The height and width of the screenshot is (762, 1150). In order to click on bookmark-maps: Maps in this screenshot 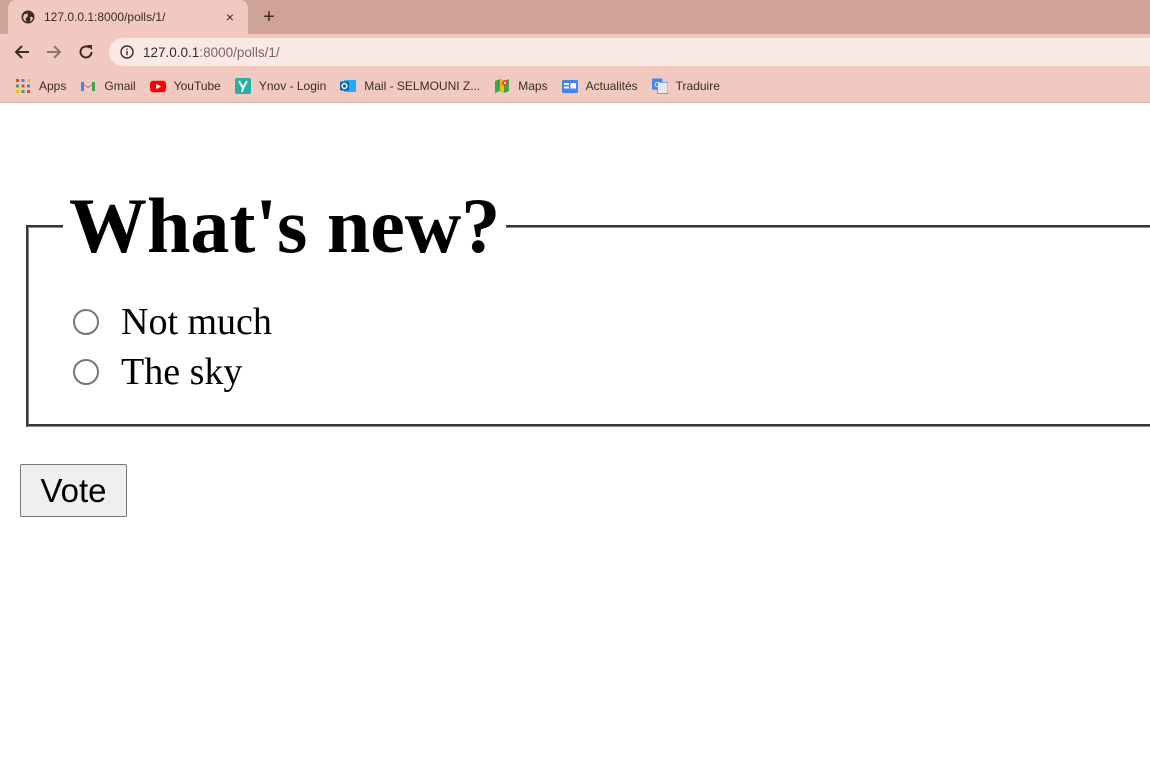, I will do `click(520, 86)`.